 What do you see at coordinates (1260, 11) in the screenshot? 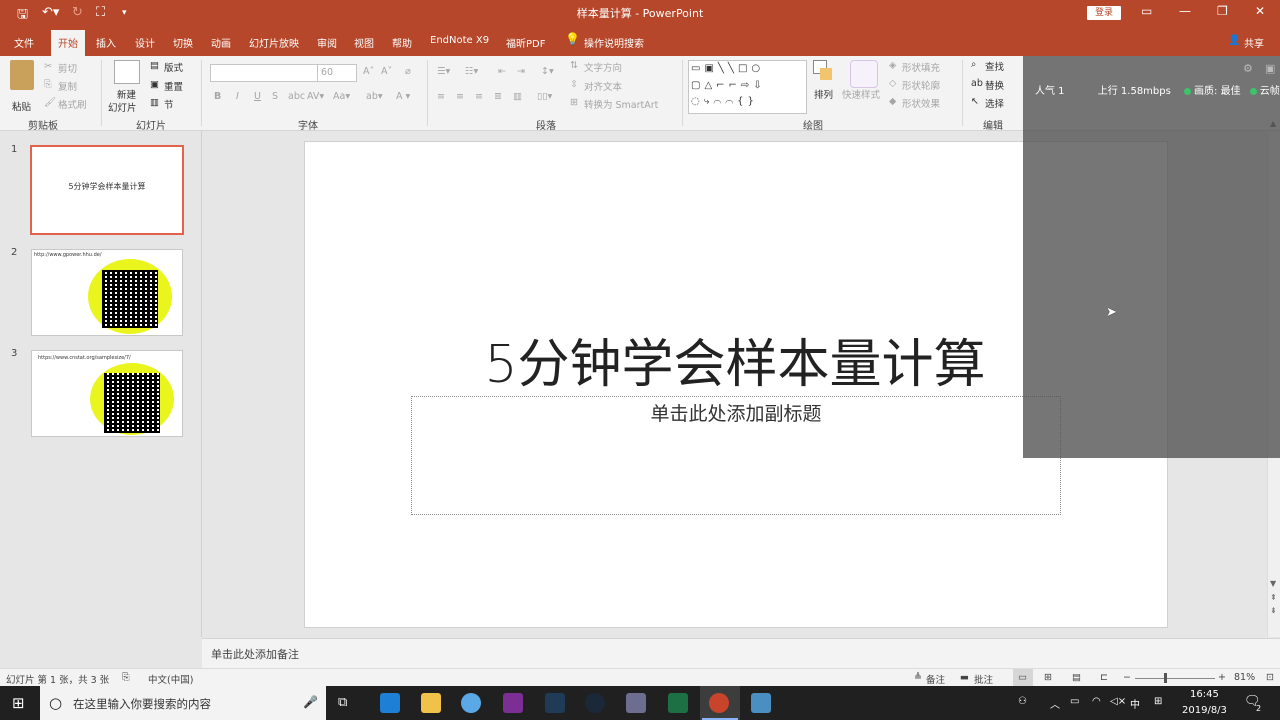
I see `close-icon: ✕` at bounding box center [1260, 11].